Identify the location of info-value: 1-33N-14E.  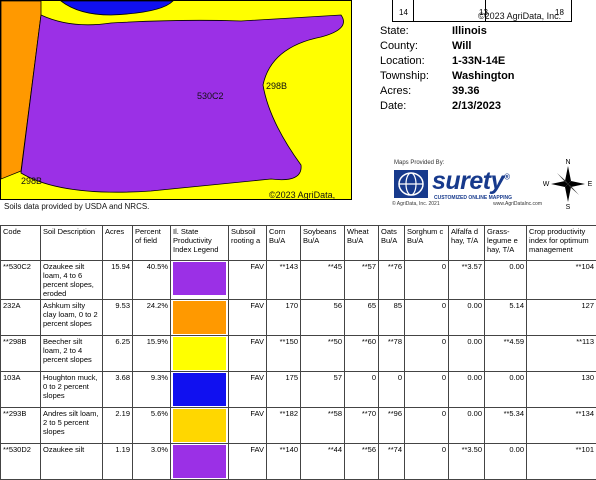
(478, 61).